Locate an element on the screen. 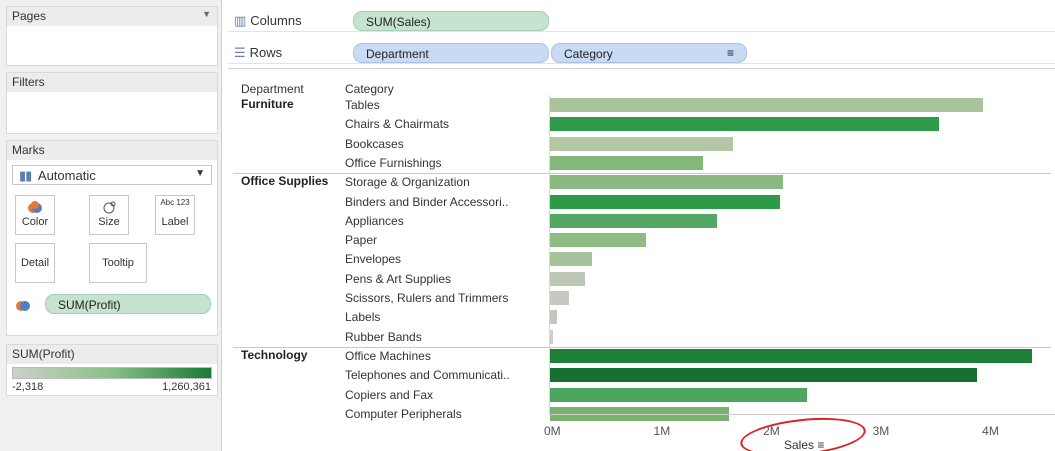 This screenshot has height=451, width=1055. color-gradient is located at coordinates (112, 373).